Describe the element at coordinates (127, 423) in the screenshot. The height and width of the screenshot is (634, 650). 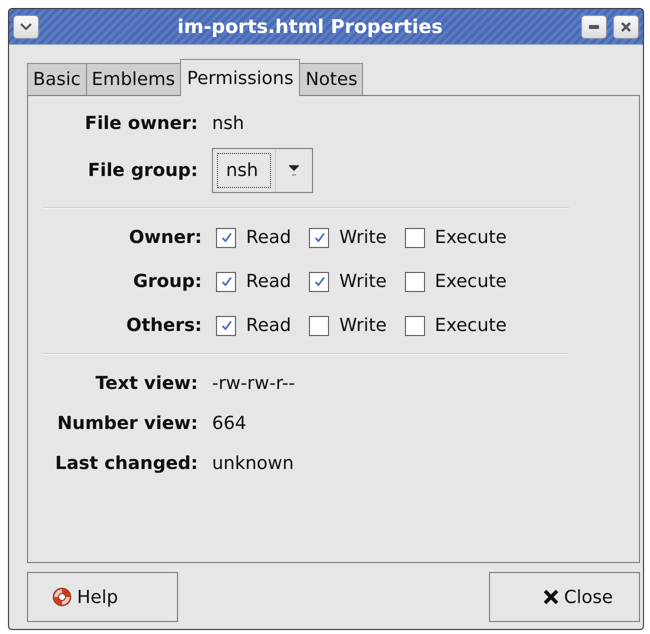
I see `info-label: Number view:` at that location.